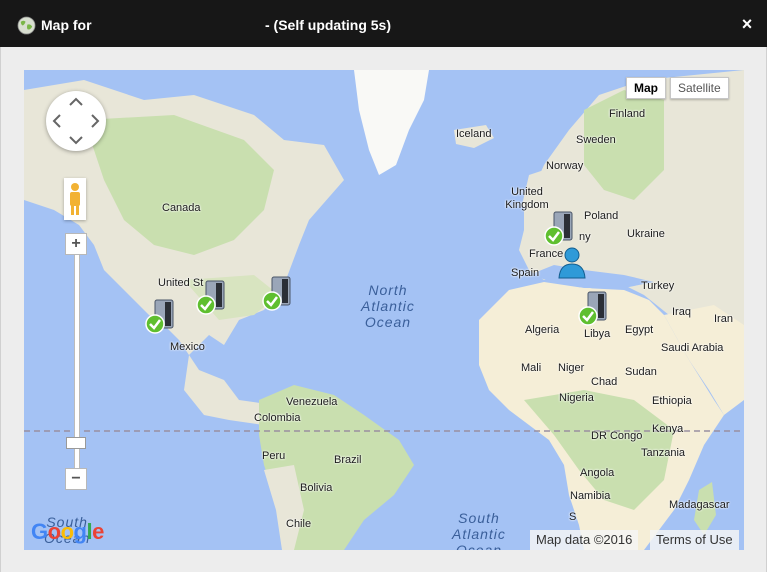 Image resolution: width=767 pixels, height=572 pixels. Describe the element at coordinates (584, 540) in the screenshot. I see `map-data-attribution: Map data ©2016` at that location.